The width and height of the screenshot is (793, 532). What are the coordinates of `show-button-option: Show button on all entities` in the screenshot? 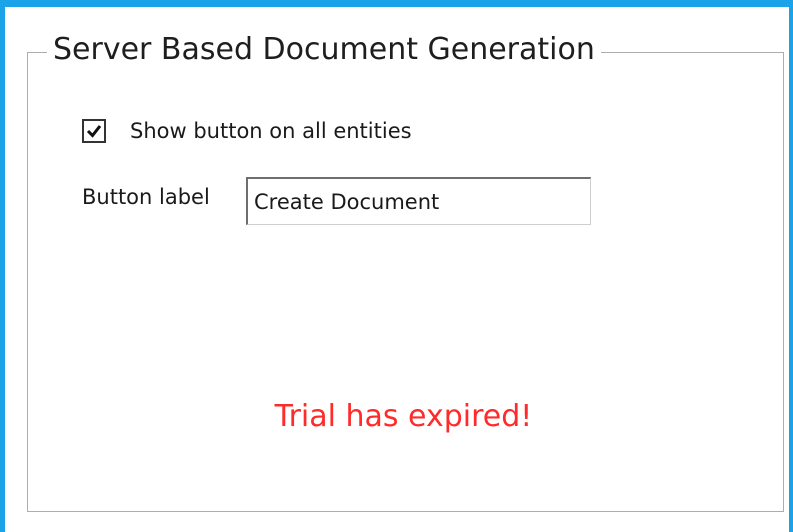 It's located at (247, 131).